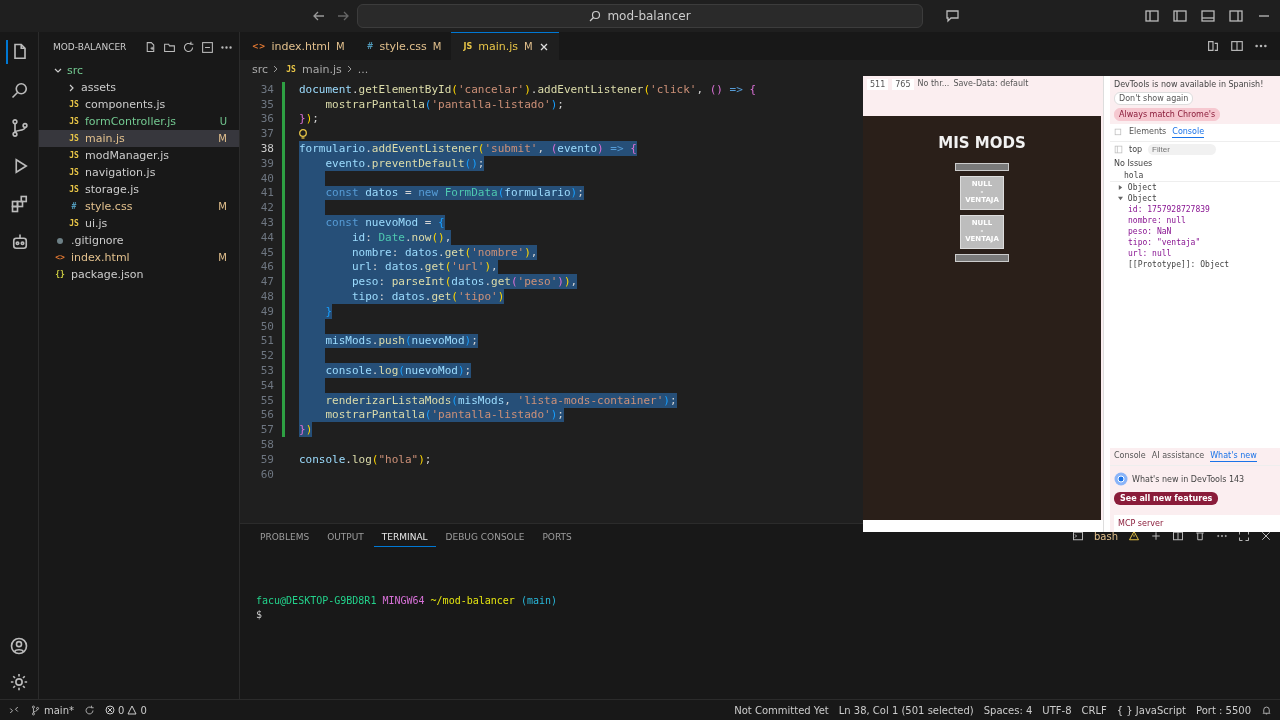 The height and width of the screenshot is (720, 1280). I want to click on compare-icon, so click(1213, 46).